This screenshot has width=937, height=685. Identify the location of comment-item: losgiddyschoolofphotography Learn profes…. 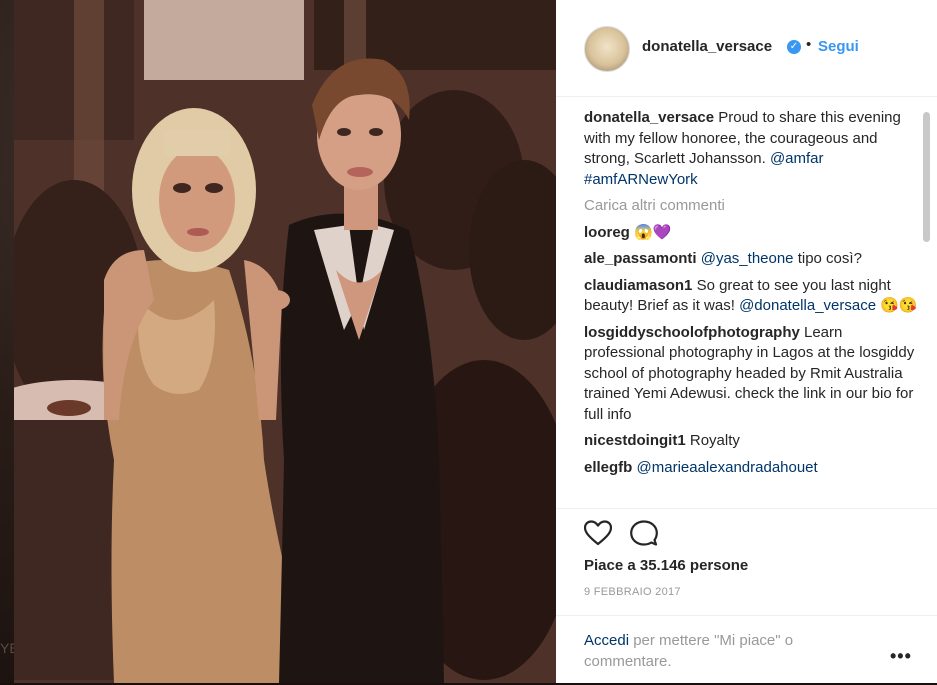
(751, 374).